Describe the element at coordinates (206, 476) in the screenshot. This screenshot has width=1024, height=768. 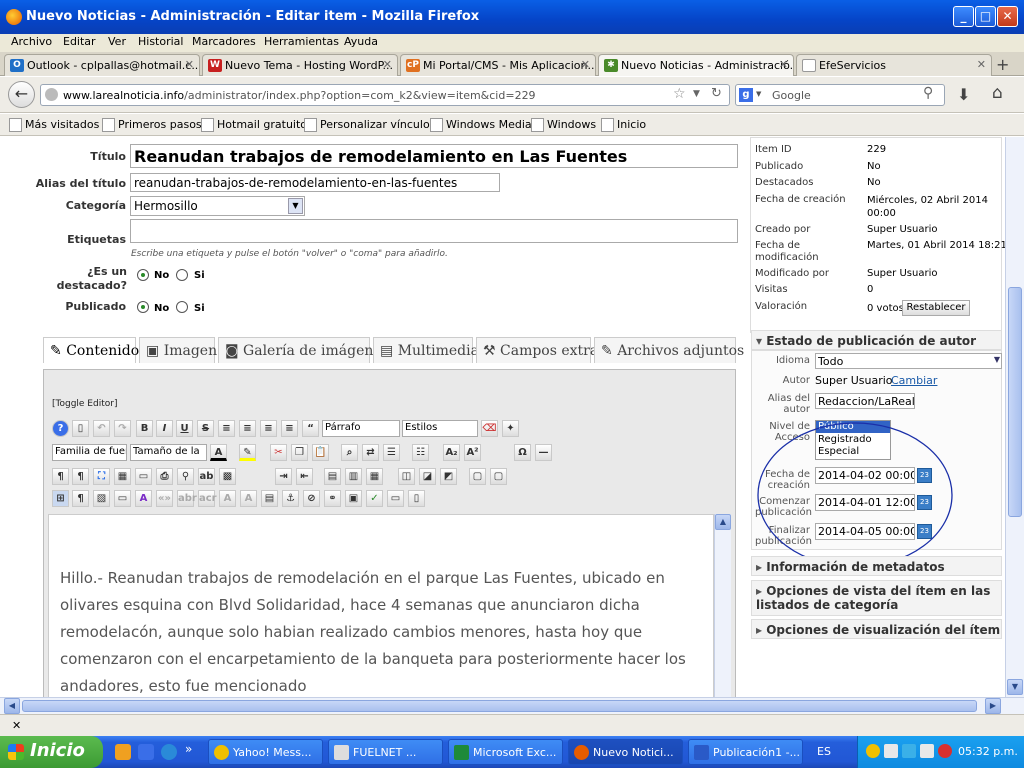
I see `spellcheck-icon: ab` at that location.